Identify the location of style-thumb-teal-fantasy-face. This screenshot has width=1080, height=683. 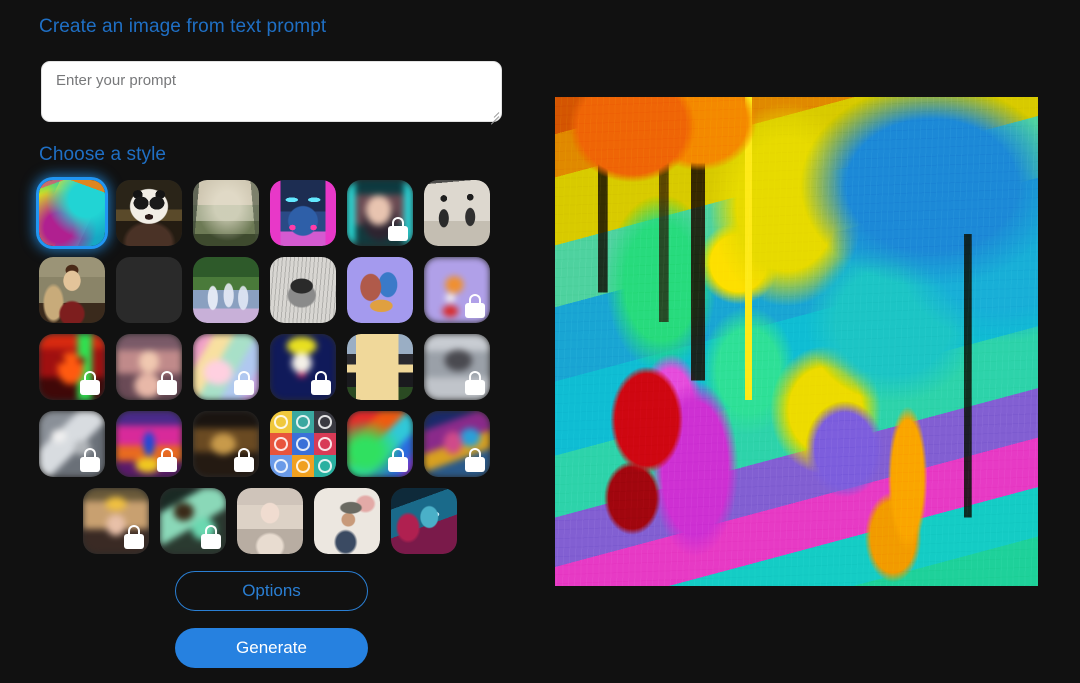
(424, 521).